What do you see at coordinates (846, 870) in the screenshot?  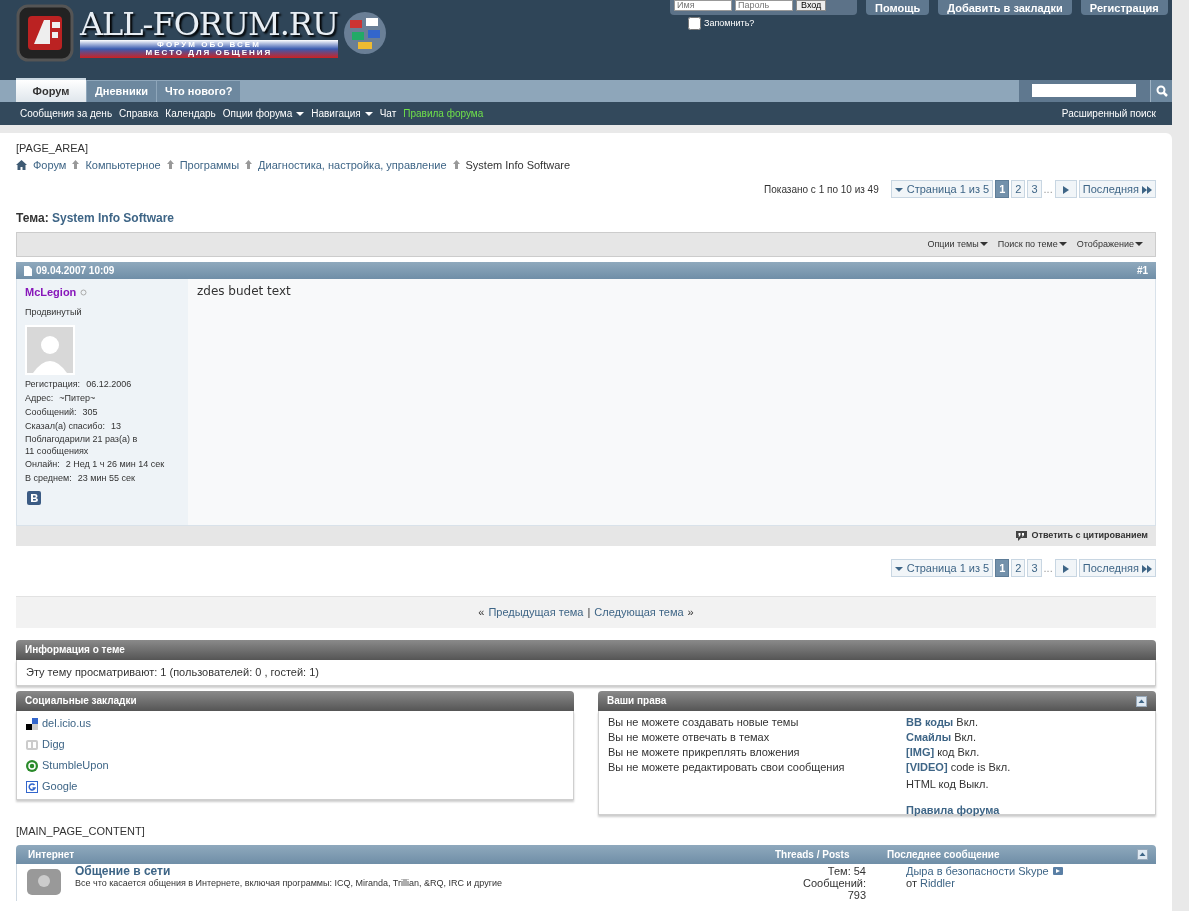 I see `thread-count: Тем: 54` at bounding box center [846, 870].